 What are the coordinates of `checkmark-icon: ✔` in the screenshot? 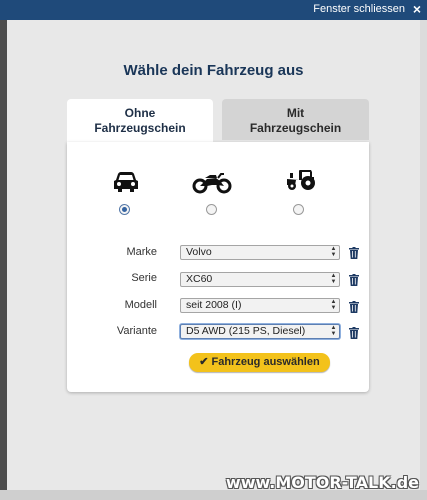 It's located at (204, 362).